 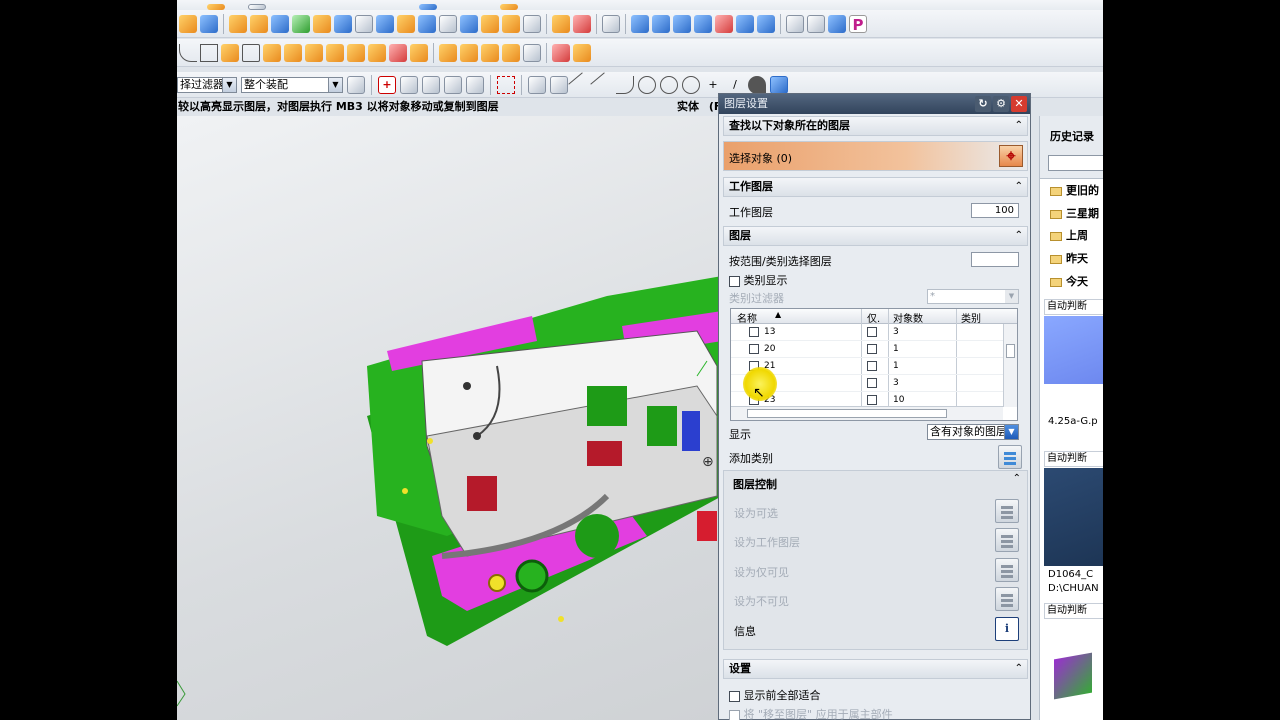 I want to click on delete-face-icon, so click(x=582, y=23).